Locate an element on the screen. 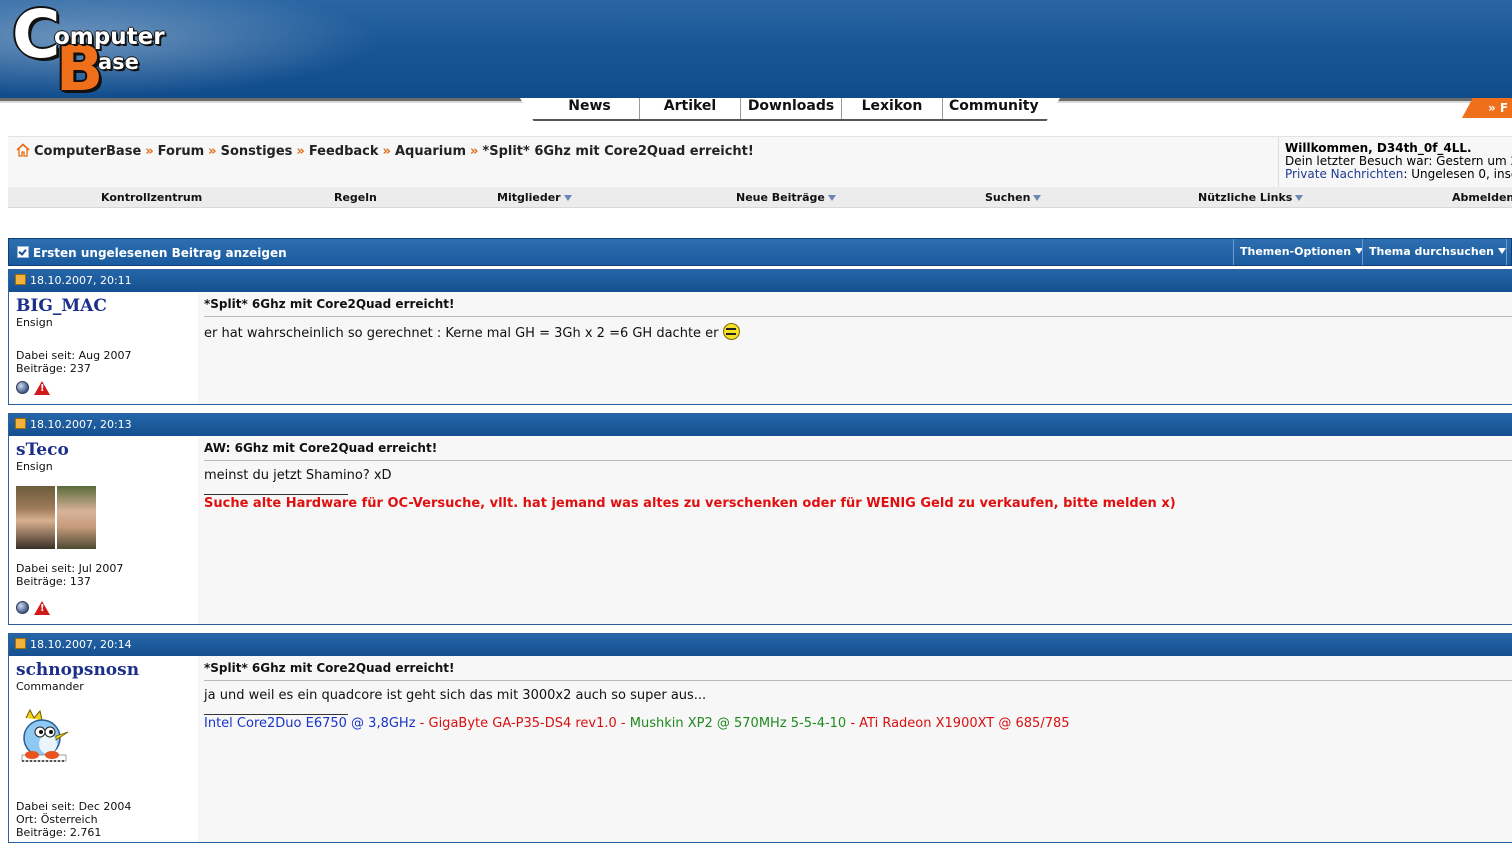 The height and width of the screenshot is (843, 1512). thread-extra-dropdown is located at coordinates (1509, 252).